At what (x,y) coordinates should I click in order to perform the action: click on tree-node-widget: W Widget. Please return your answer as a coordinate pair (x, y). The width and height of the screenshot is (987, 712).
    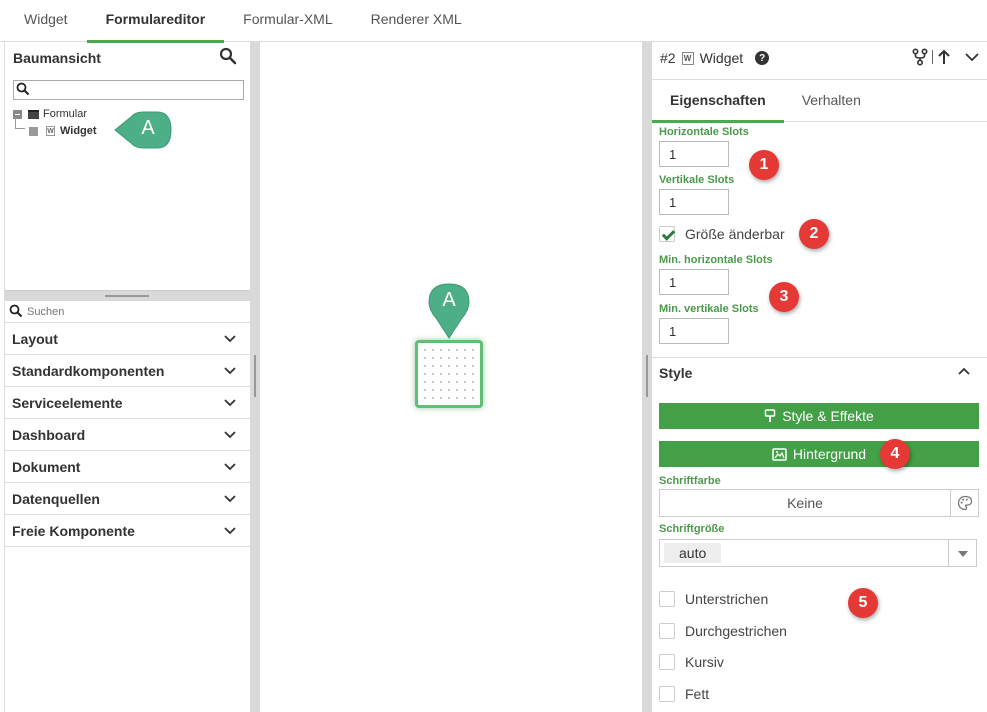
    Looking at the image, I should click on (63, 131).